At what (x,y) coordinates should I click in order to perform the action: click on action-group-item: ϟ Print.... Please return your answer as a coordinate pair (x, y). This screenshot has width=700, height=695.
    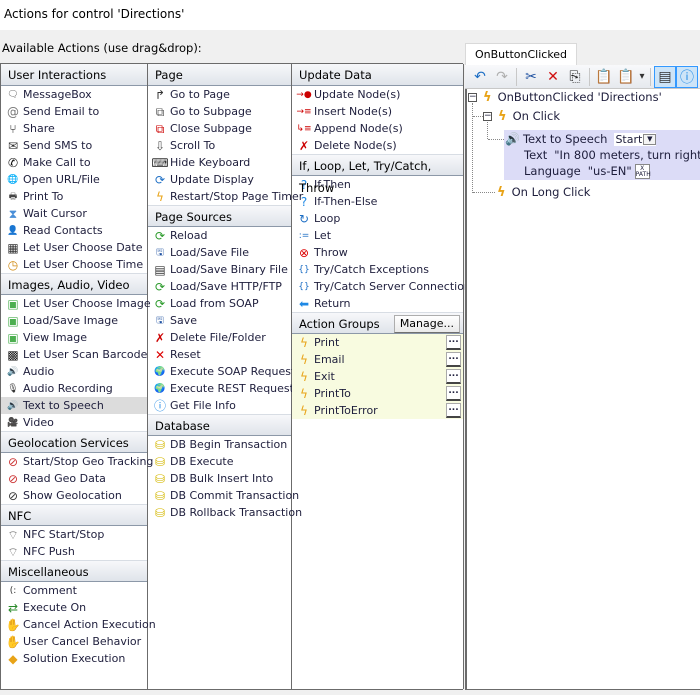
    Looking at the image, I should click on (377, 342).